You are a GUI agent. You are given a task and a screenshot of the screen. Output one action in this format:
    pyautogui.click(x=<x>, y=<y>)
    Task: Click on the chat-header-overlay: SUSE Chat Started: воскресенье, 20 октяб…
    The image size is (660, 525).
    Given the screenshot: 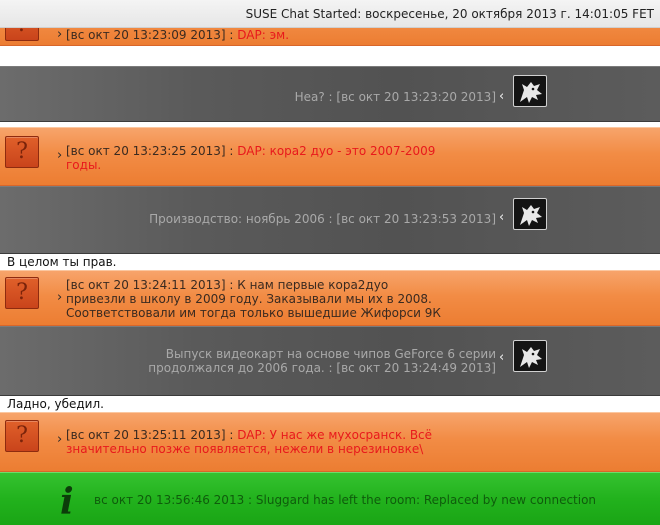 What is the action you would take?
    pyautogui.click(x=330, y=14)
    